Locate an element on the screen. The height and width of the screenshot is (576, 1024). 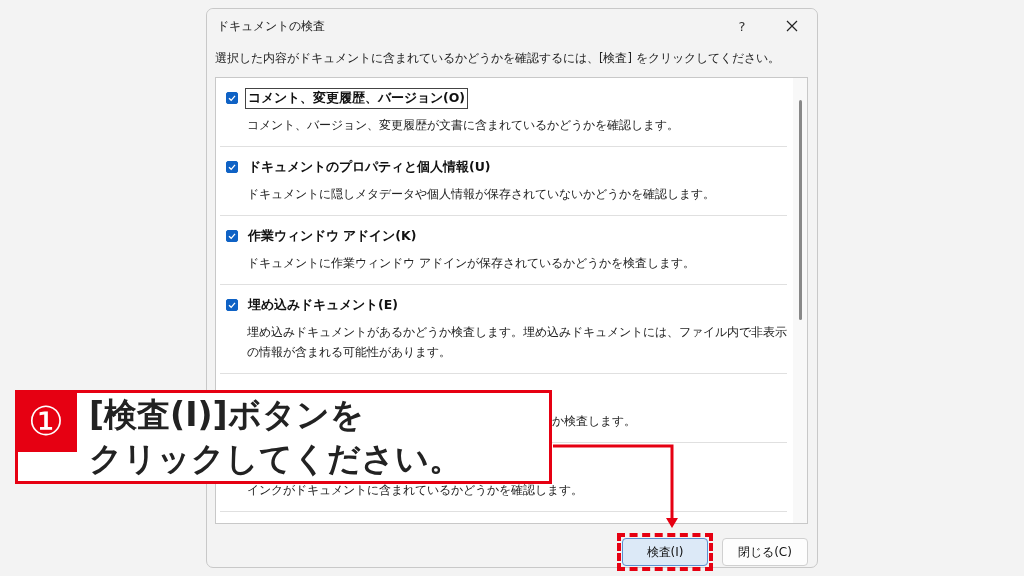
scrollbar is located at coordinates (800, 300).